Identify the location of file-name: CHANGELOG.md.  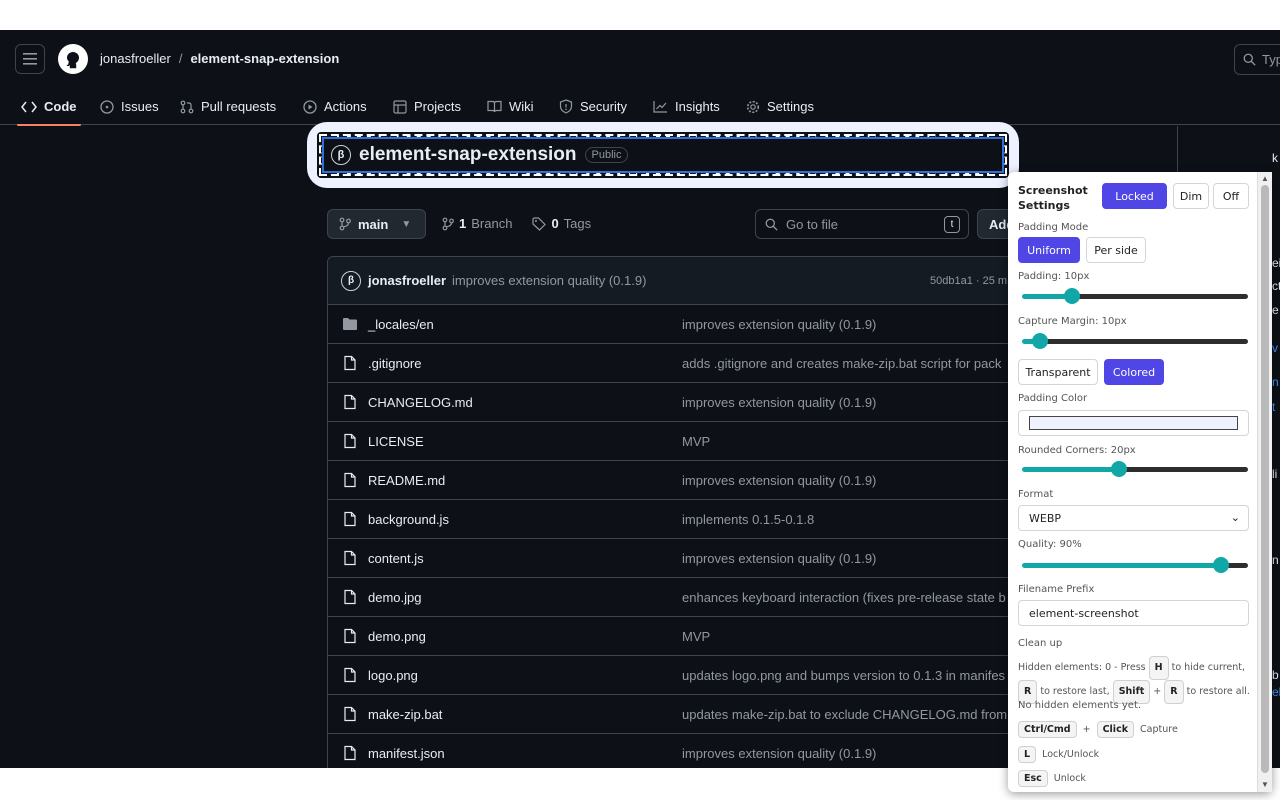
(420, 402).